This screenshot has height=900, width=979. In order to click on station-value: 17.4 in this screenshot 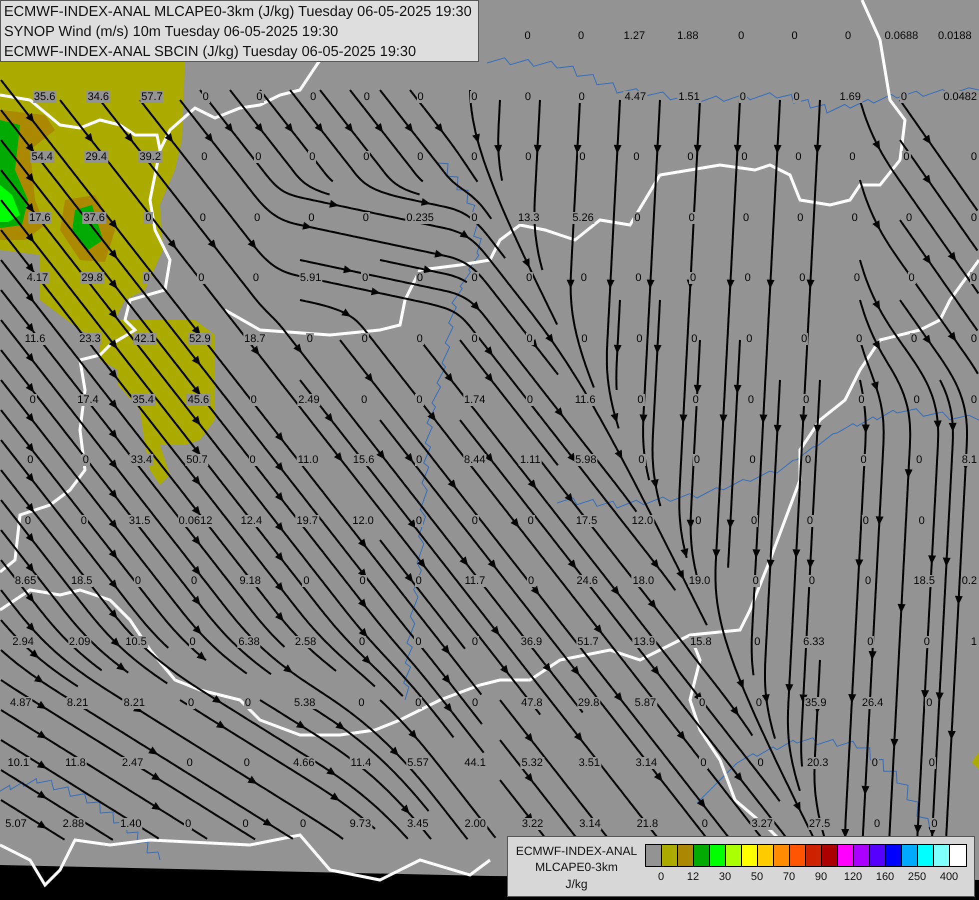, I will do `click(88, 400)`.